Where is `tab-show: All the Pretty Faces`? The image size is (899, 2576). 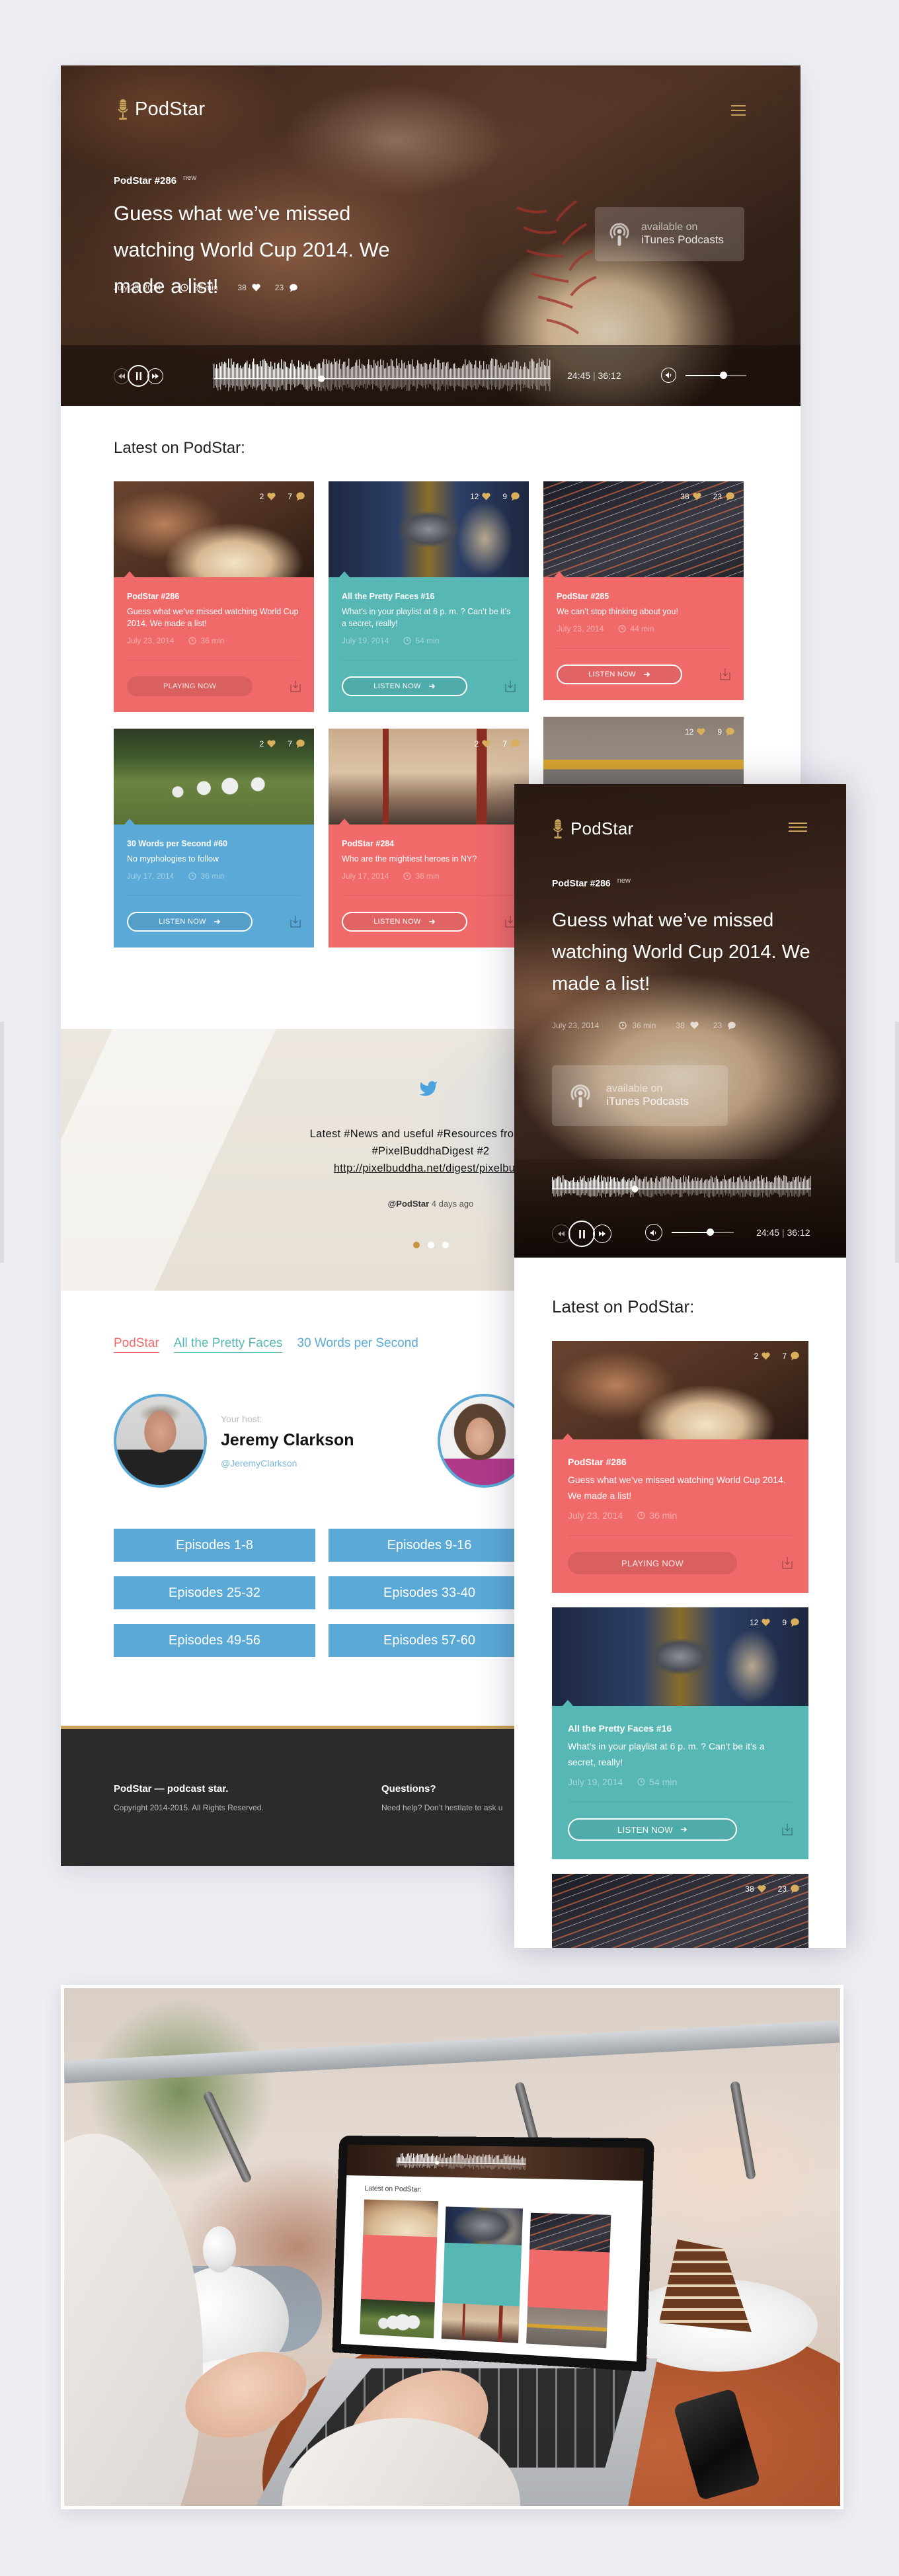 tab-show: All the Pretty Faces is located at coordinates (228, 1344).